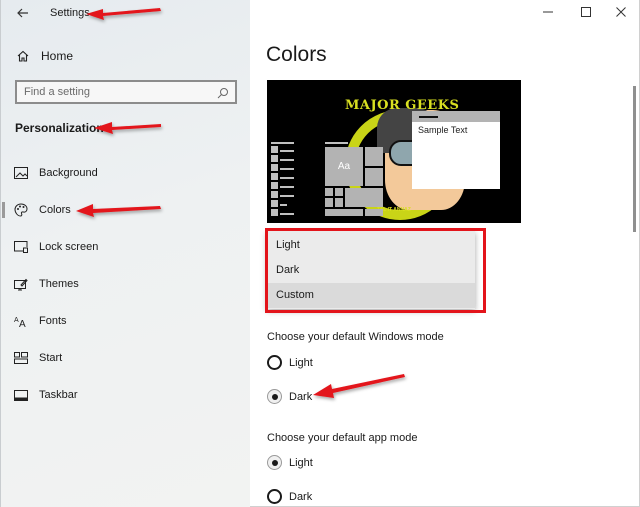  Describe the element at coordinates (53, 321) in the screenshot. I see `sidebar-item-label: Fonts` at that location.